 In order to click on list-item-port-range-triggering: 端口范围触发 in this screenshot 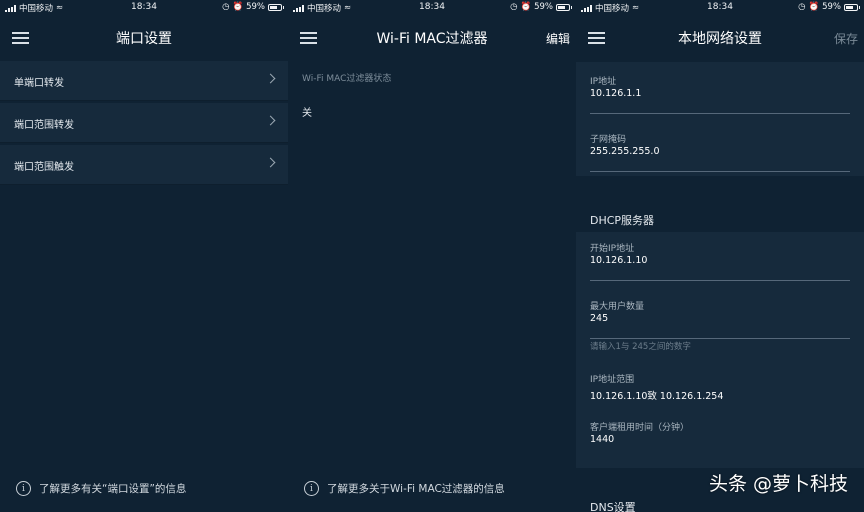, I will do `click(144, 165)`.